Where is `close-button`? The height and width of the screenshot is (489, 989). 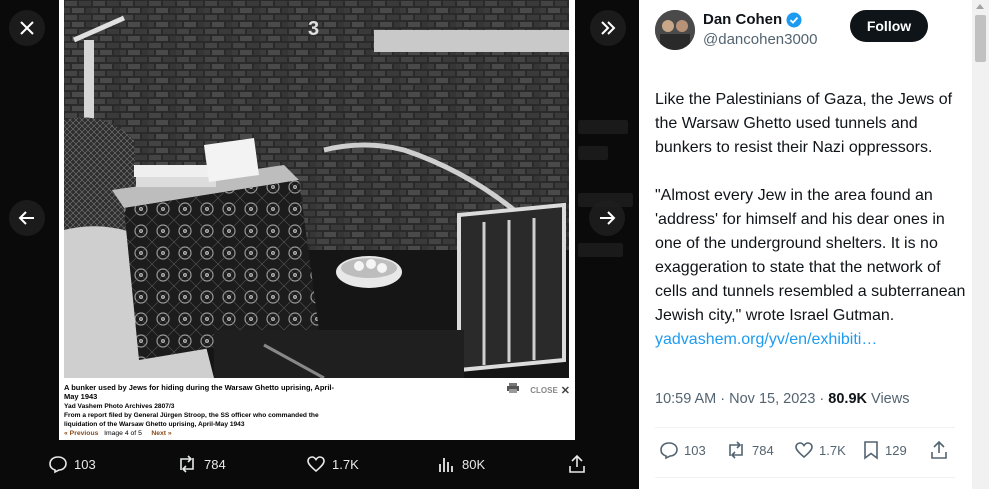 close-button is located at coordinates (27, 28).